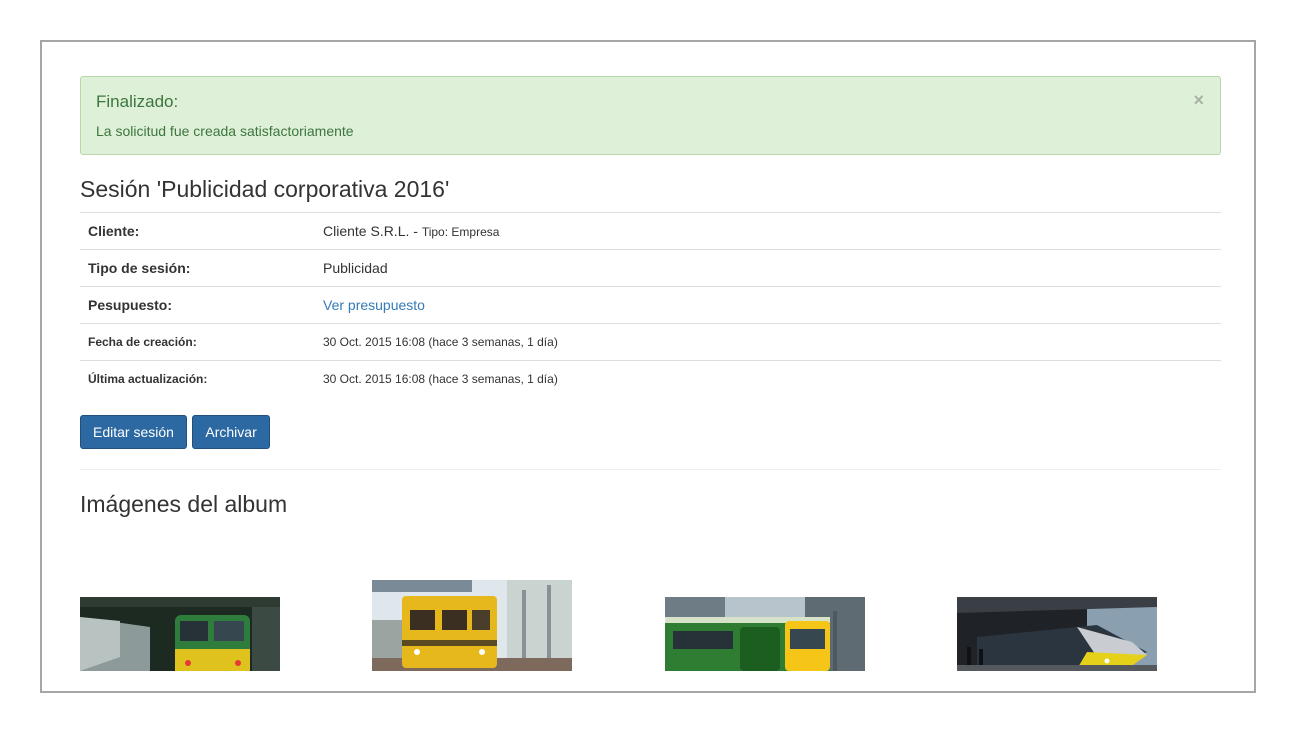 The image size is (1296, 733). What do you see at coordinates (768, 231) in the screenshot?
I see `cliente-cell: Cliente S.R.L. - Tipo: Empresa` at bounding box center [768, 231].